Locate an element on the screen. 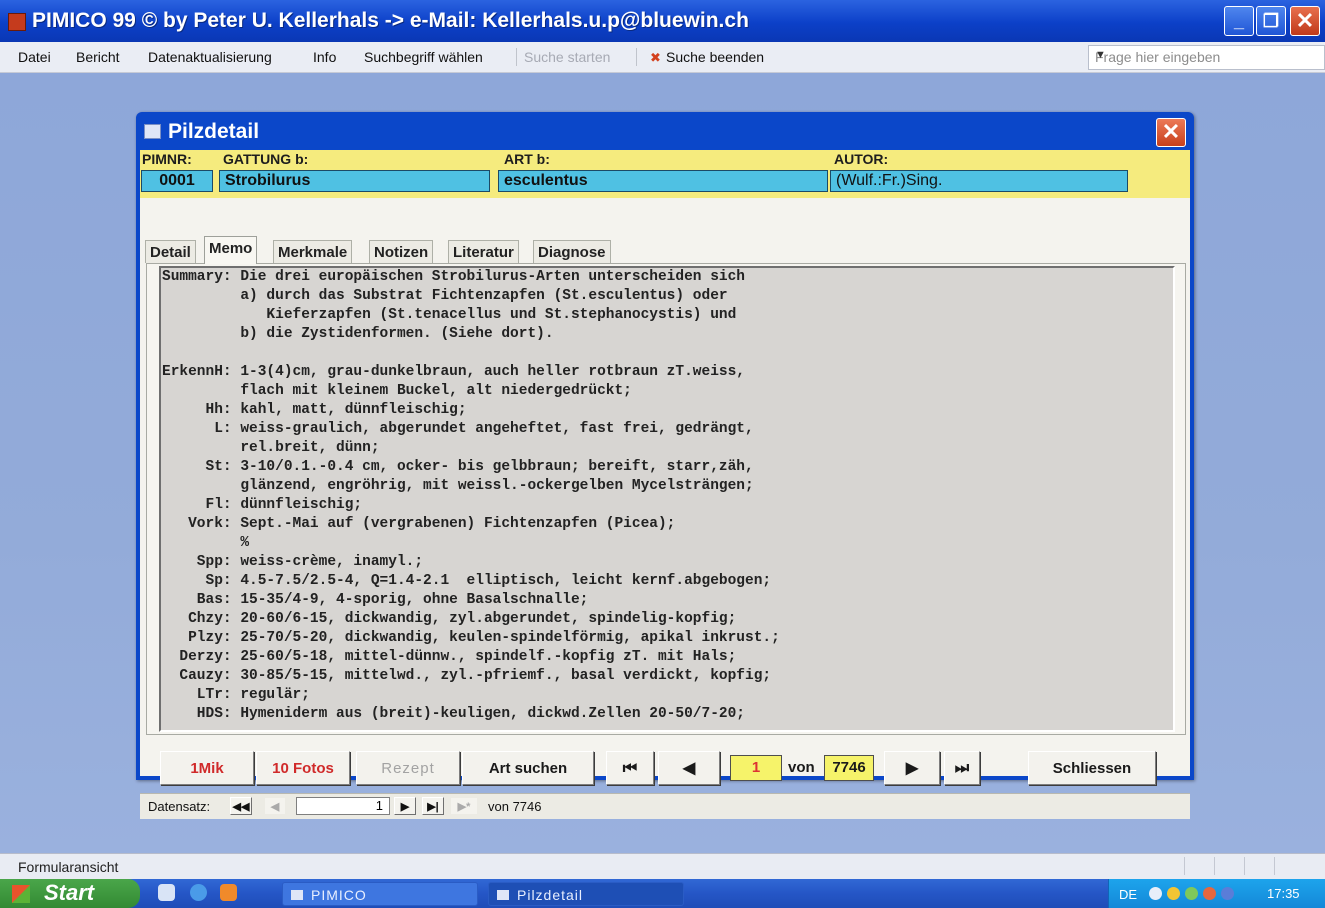 The image size is (1325, 908). label-pimnr: PIMNR: is located at coordinates (167, 159).